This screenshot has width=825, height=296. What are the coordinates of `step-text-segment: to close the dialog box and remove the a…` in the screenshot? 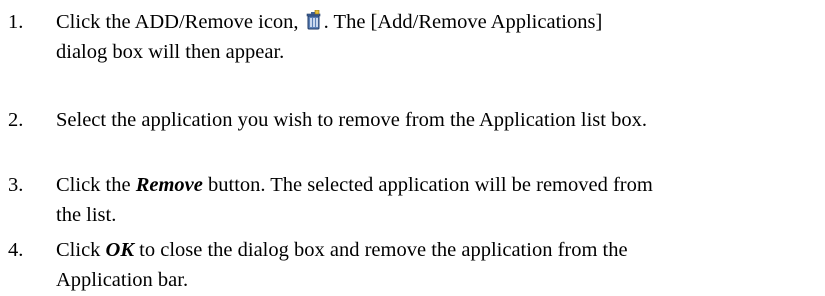 It's located at (381, 250).